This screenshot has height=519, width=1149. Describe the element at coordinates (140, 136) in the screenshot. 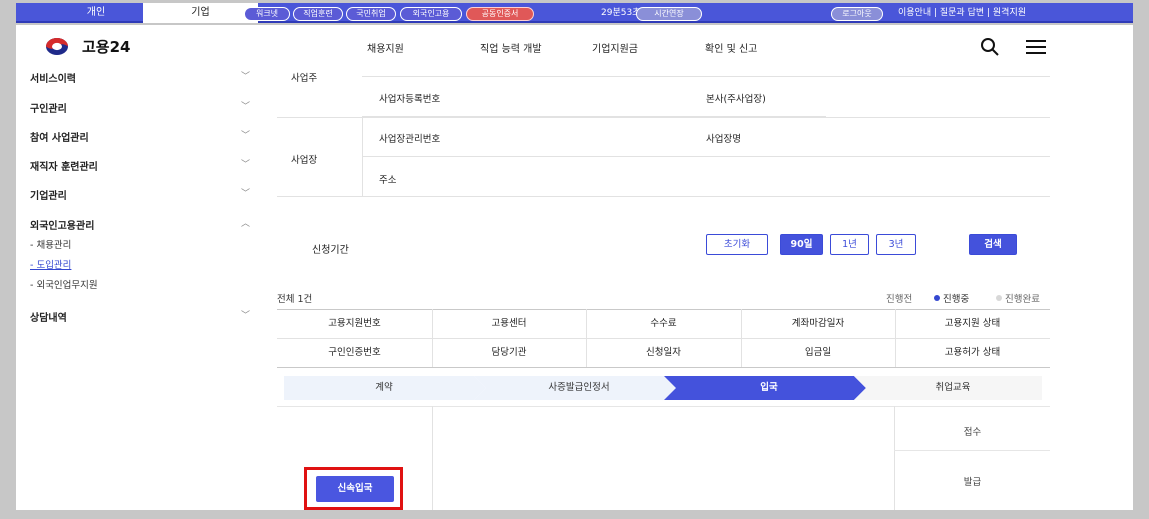

I see `sidebar-item-projects: 참여 사업관리 ﹀` at that location.